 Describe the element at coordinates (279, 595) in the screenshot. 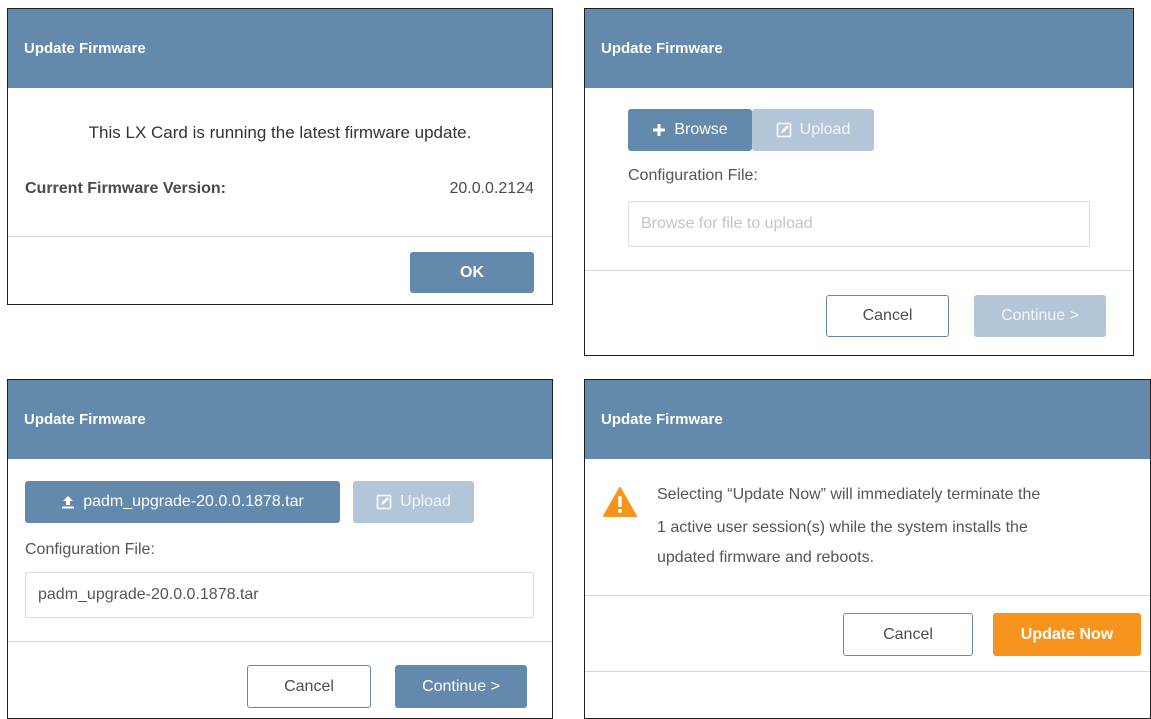

I see `configuration-file-input: padm_upgrade-20.0.0.1878.tar` at that location.